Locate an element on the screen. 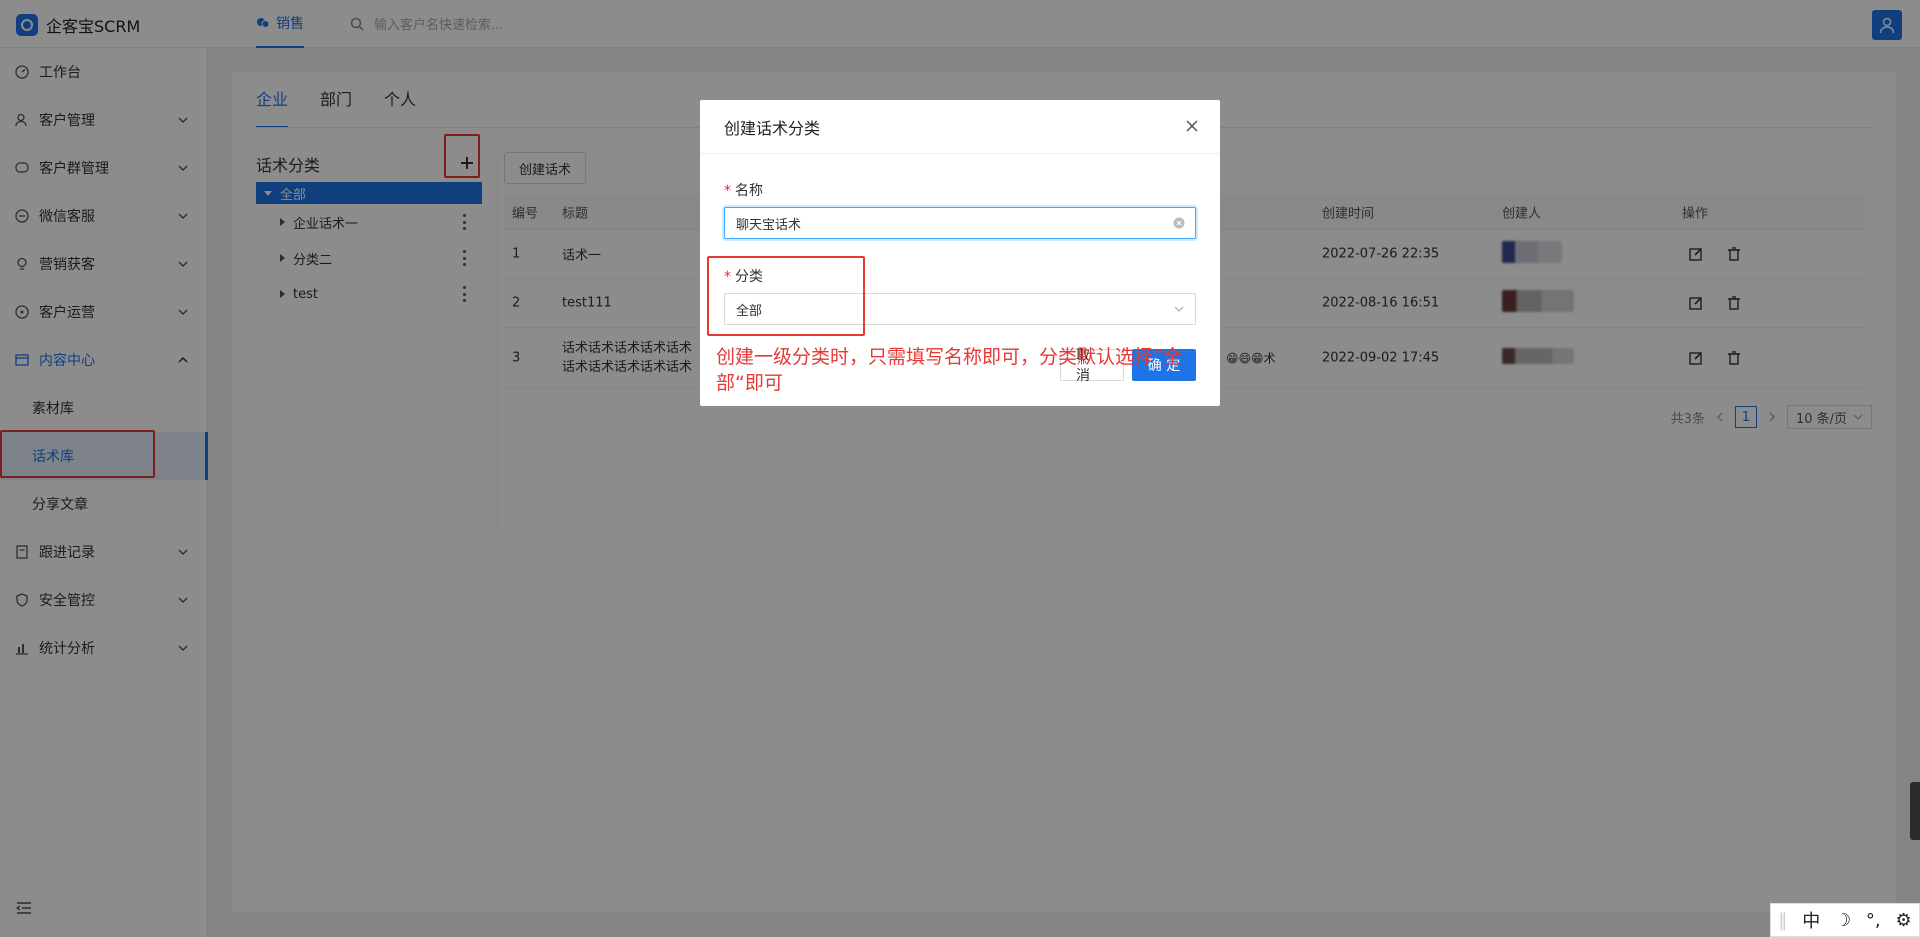  name-input-value: 聊天宝话术 is located at coordinates (769, 225).